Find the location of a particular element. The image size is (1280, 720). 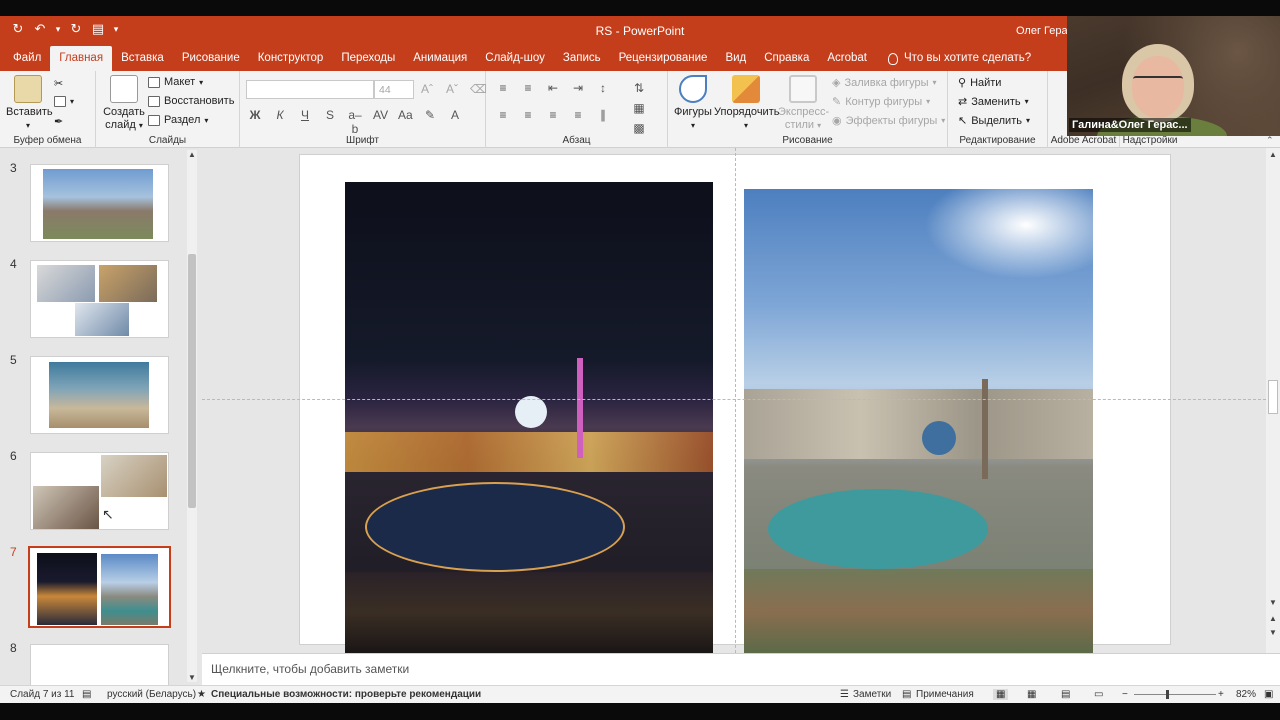

shrink-font-icon: Aˇ is located at coordinates (452, 89).